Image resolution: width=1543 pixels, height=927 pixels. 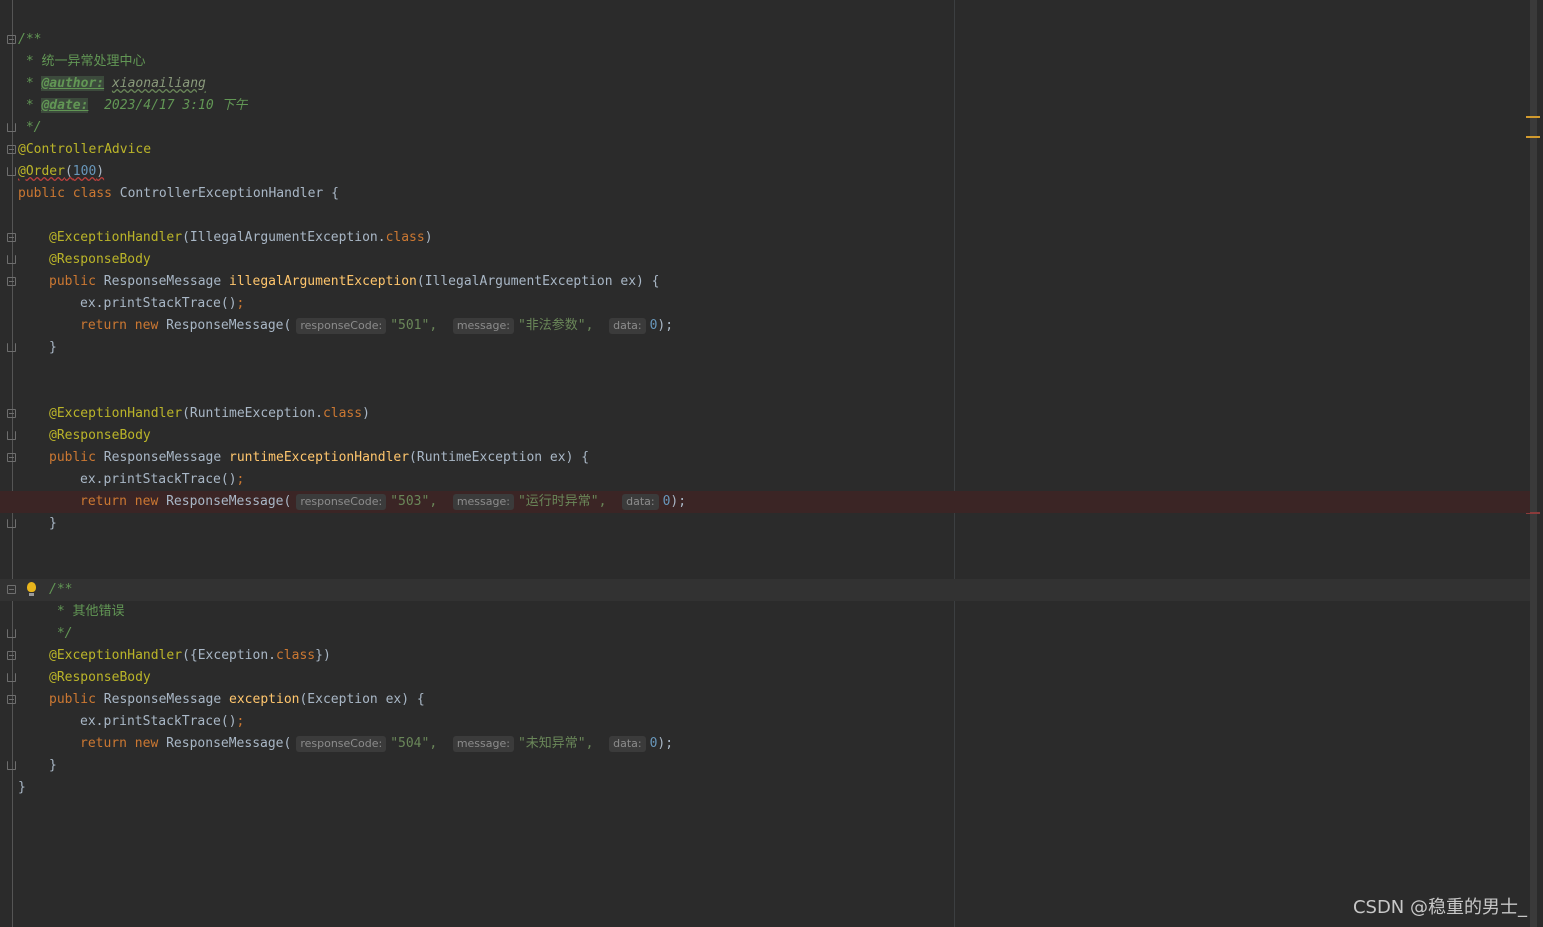 What do you see at coordinates (284, 237) in the screenshot?
I see `handler-argument: (IllegalArgumentException.` at bounding box center [284, 237].